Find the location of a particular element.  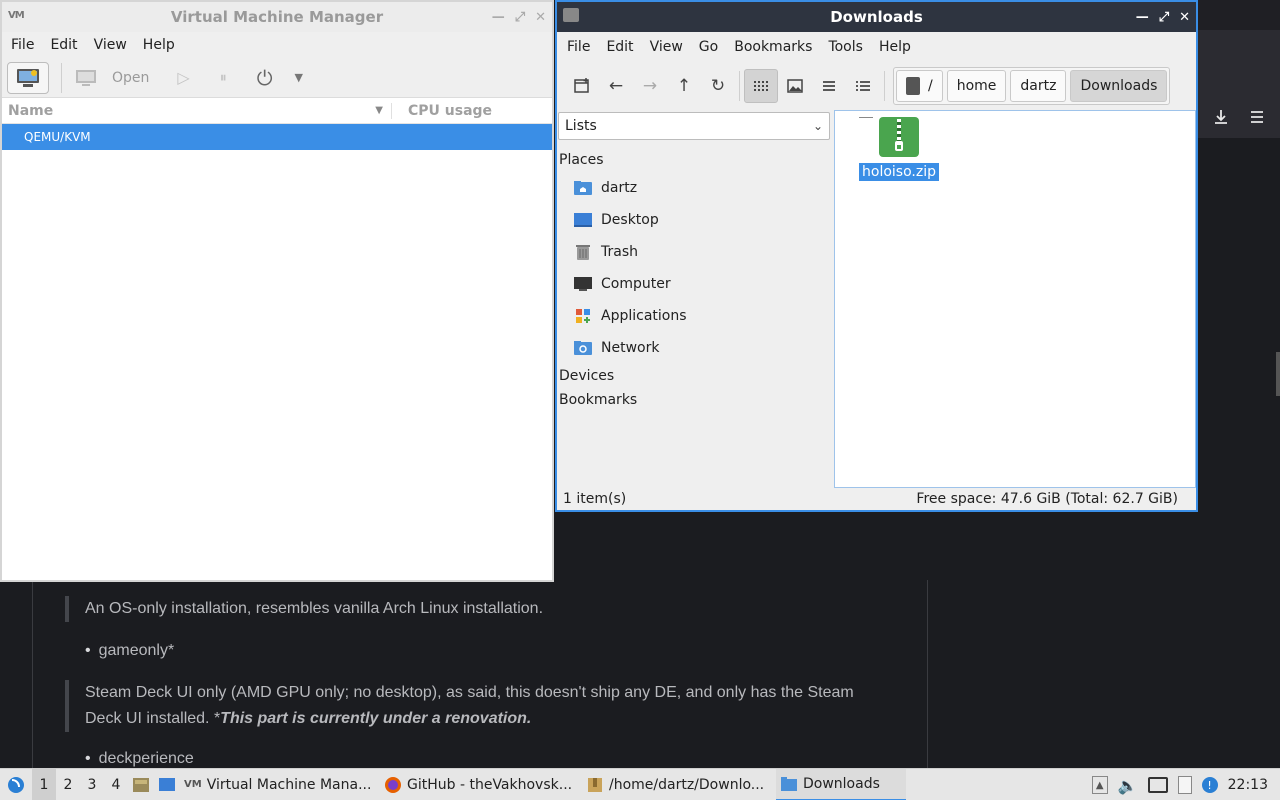

drive-icon is located at coordinates (913, 86).